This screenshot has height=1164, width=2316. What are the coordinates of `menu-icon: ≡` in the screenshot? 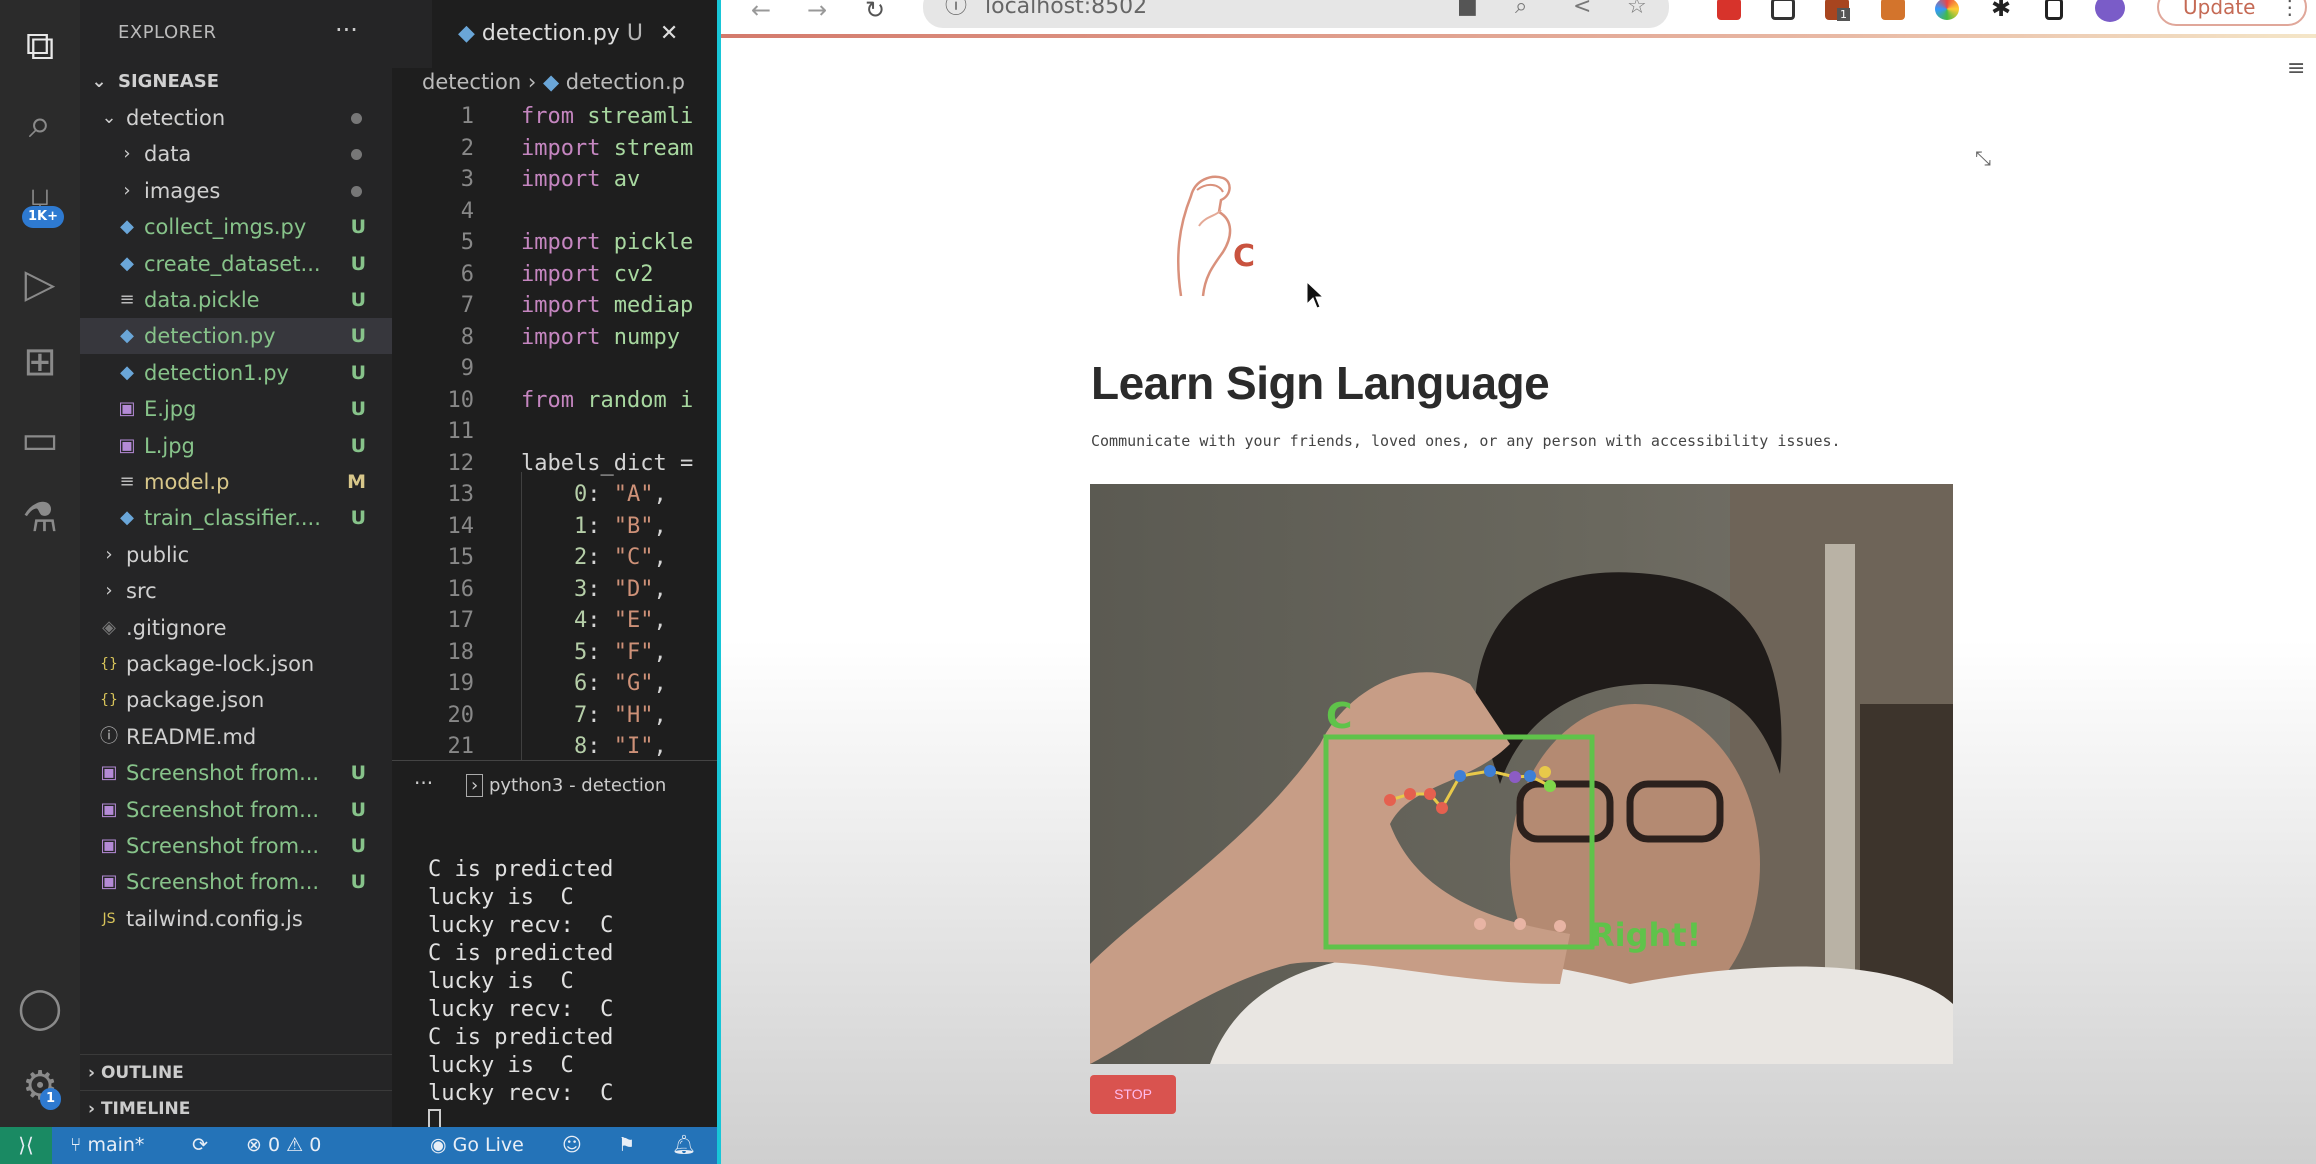 It's located at (2296, 68).